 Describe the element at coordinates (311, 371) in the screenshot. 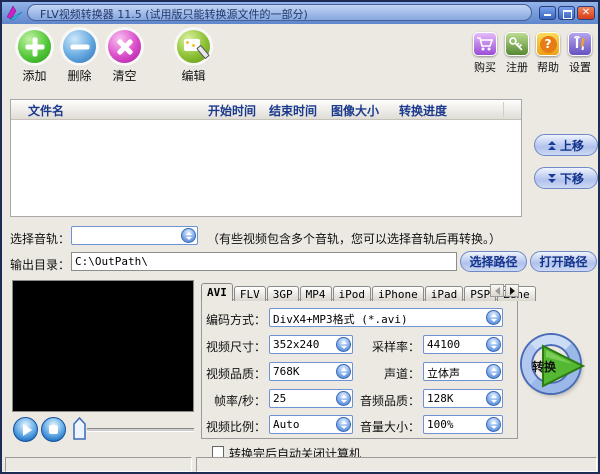

I see `video-quality-select: 768K` at that location.